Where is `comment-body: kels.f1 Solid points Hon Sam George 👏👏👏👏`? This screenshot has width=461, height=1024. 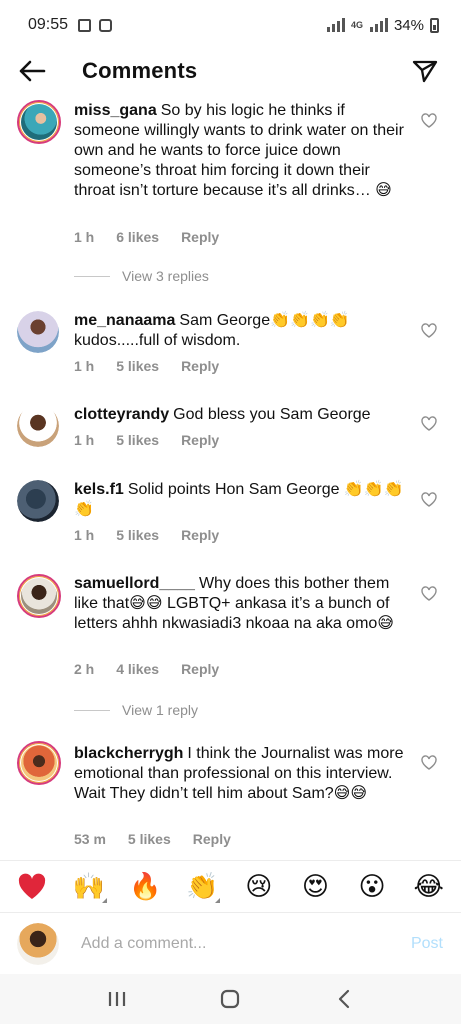
comment-body: kels.f1 Solid points Hon Sam George 👏👏👏👏 is located at coordinates (239, 500).